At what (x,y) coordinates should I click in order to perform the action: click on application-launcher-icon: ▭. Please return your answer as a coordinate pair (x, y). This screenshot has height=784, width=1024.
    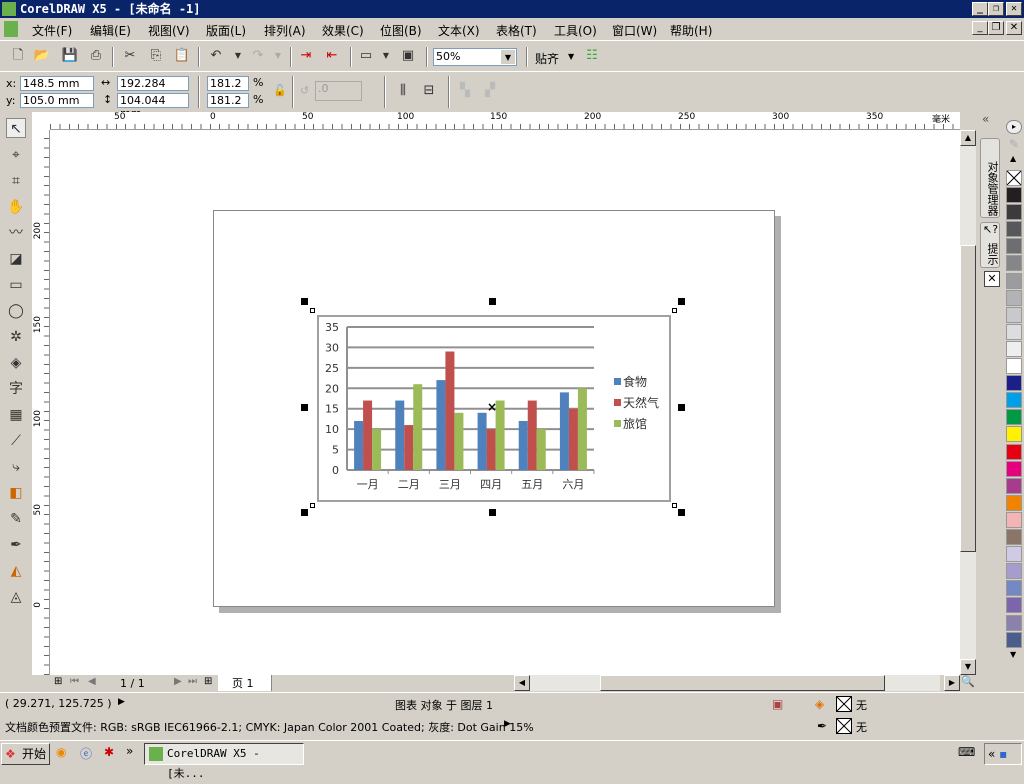
    Looking at the image, I should click on (366, 56).